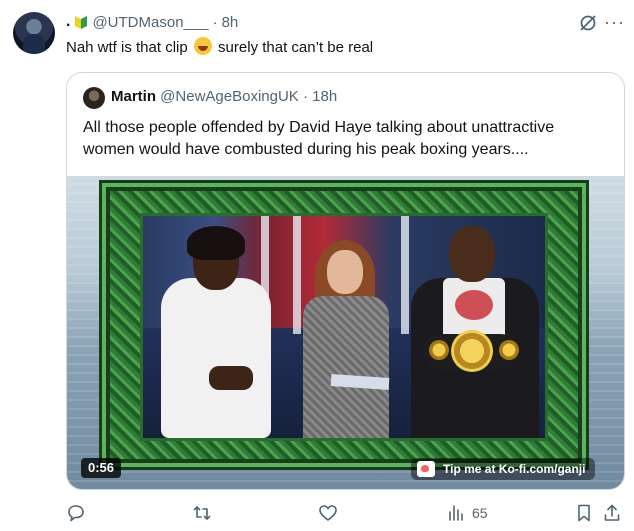  What do you see at coordinates (345, 272) in the screenshot?
I see `presenter-face` at bounding box center [345, 272].